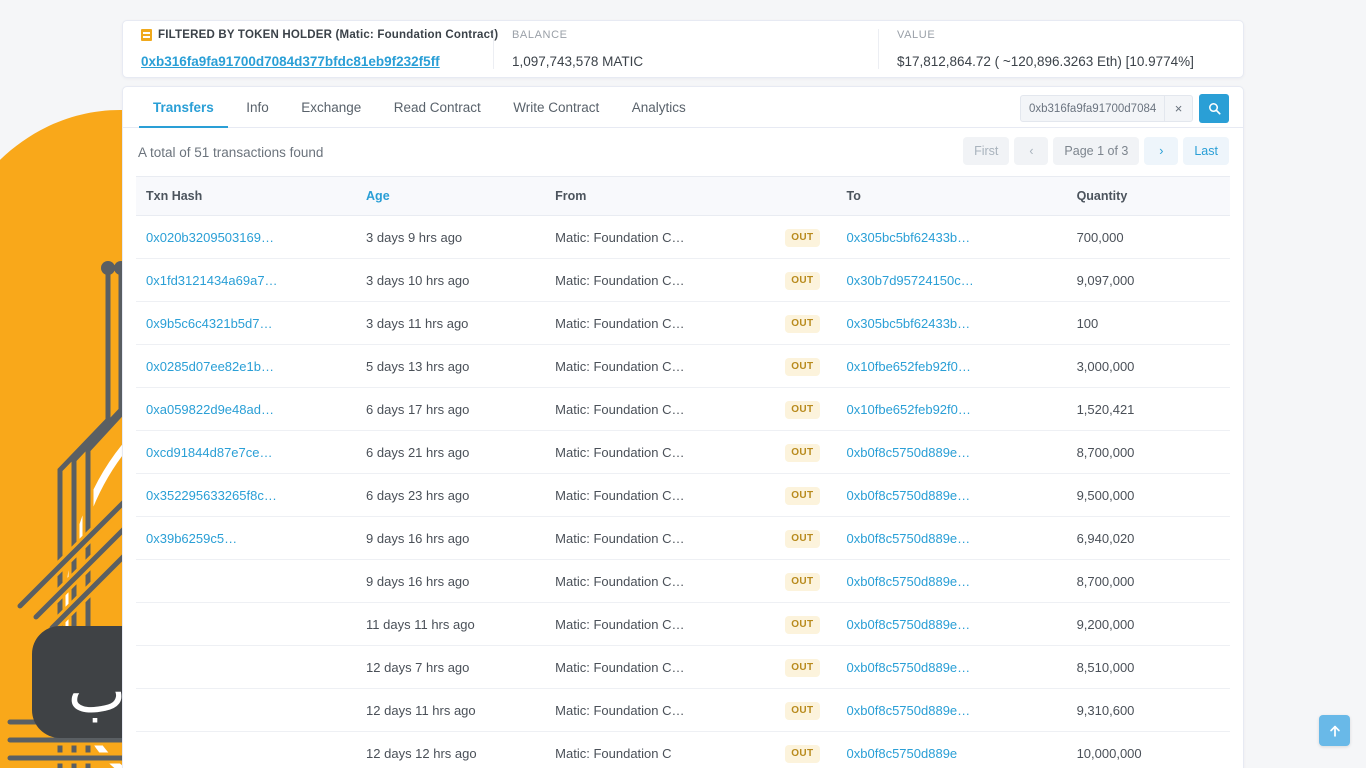  I want to click on cell-quantity: 9,500,000, so click(1153, 495).